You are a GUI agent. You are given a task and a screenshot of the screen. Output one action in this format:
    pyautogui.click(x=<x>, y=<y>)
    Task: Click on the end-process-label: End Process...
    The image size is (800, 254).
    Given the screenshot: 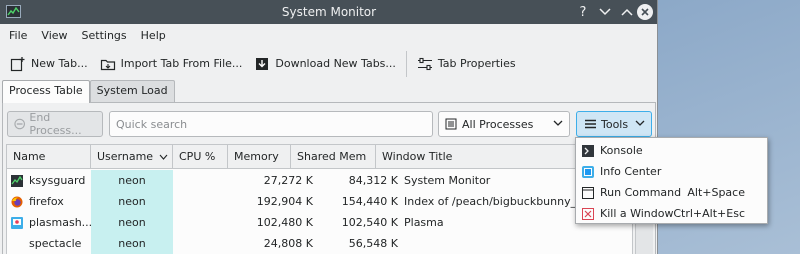 What is the action you would take?
    pyautogui.click(x=55, y=124)
    